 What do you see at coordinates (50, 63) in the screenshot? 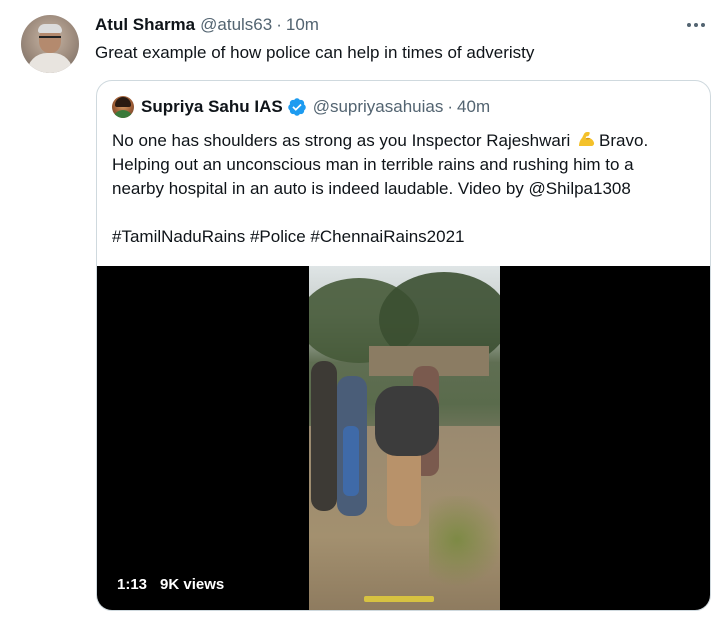
I see `avatar-shirt` at bounding box center [50, 63].